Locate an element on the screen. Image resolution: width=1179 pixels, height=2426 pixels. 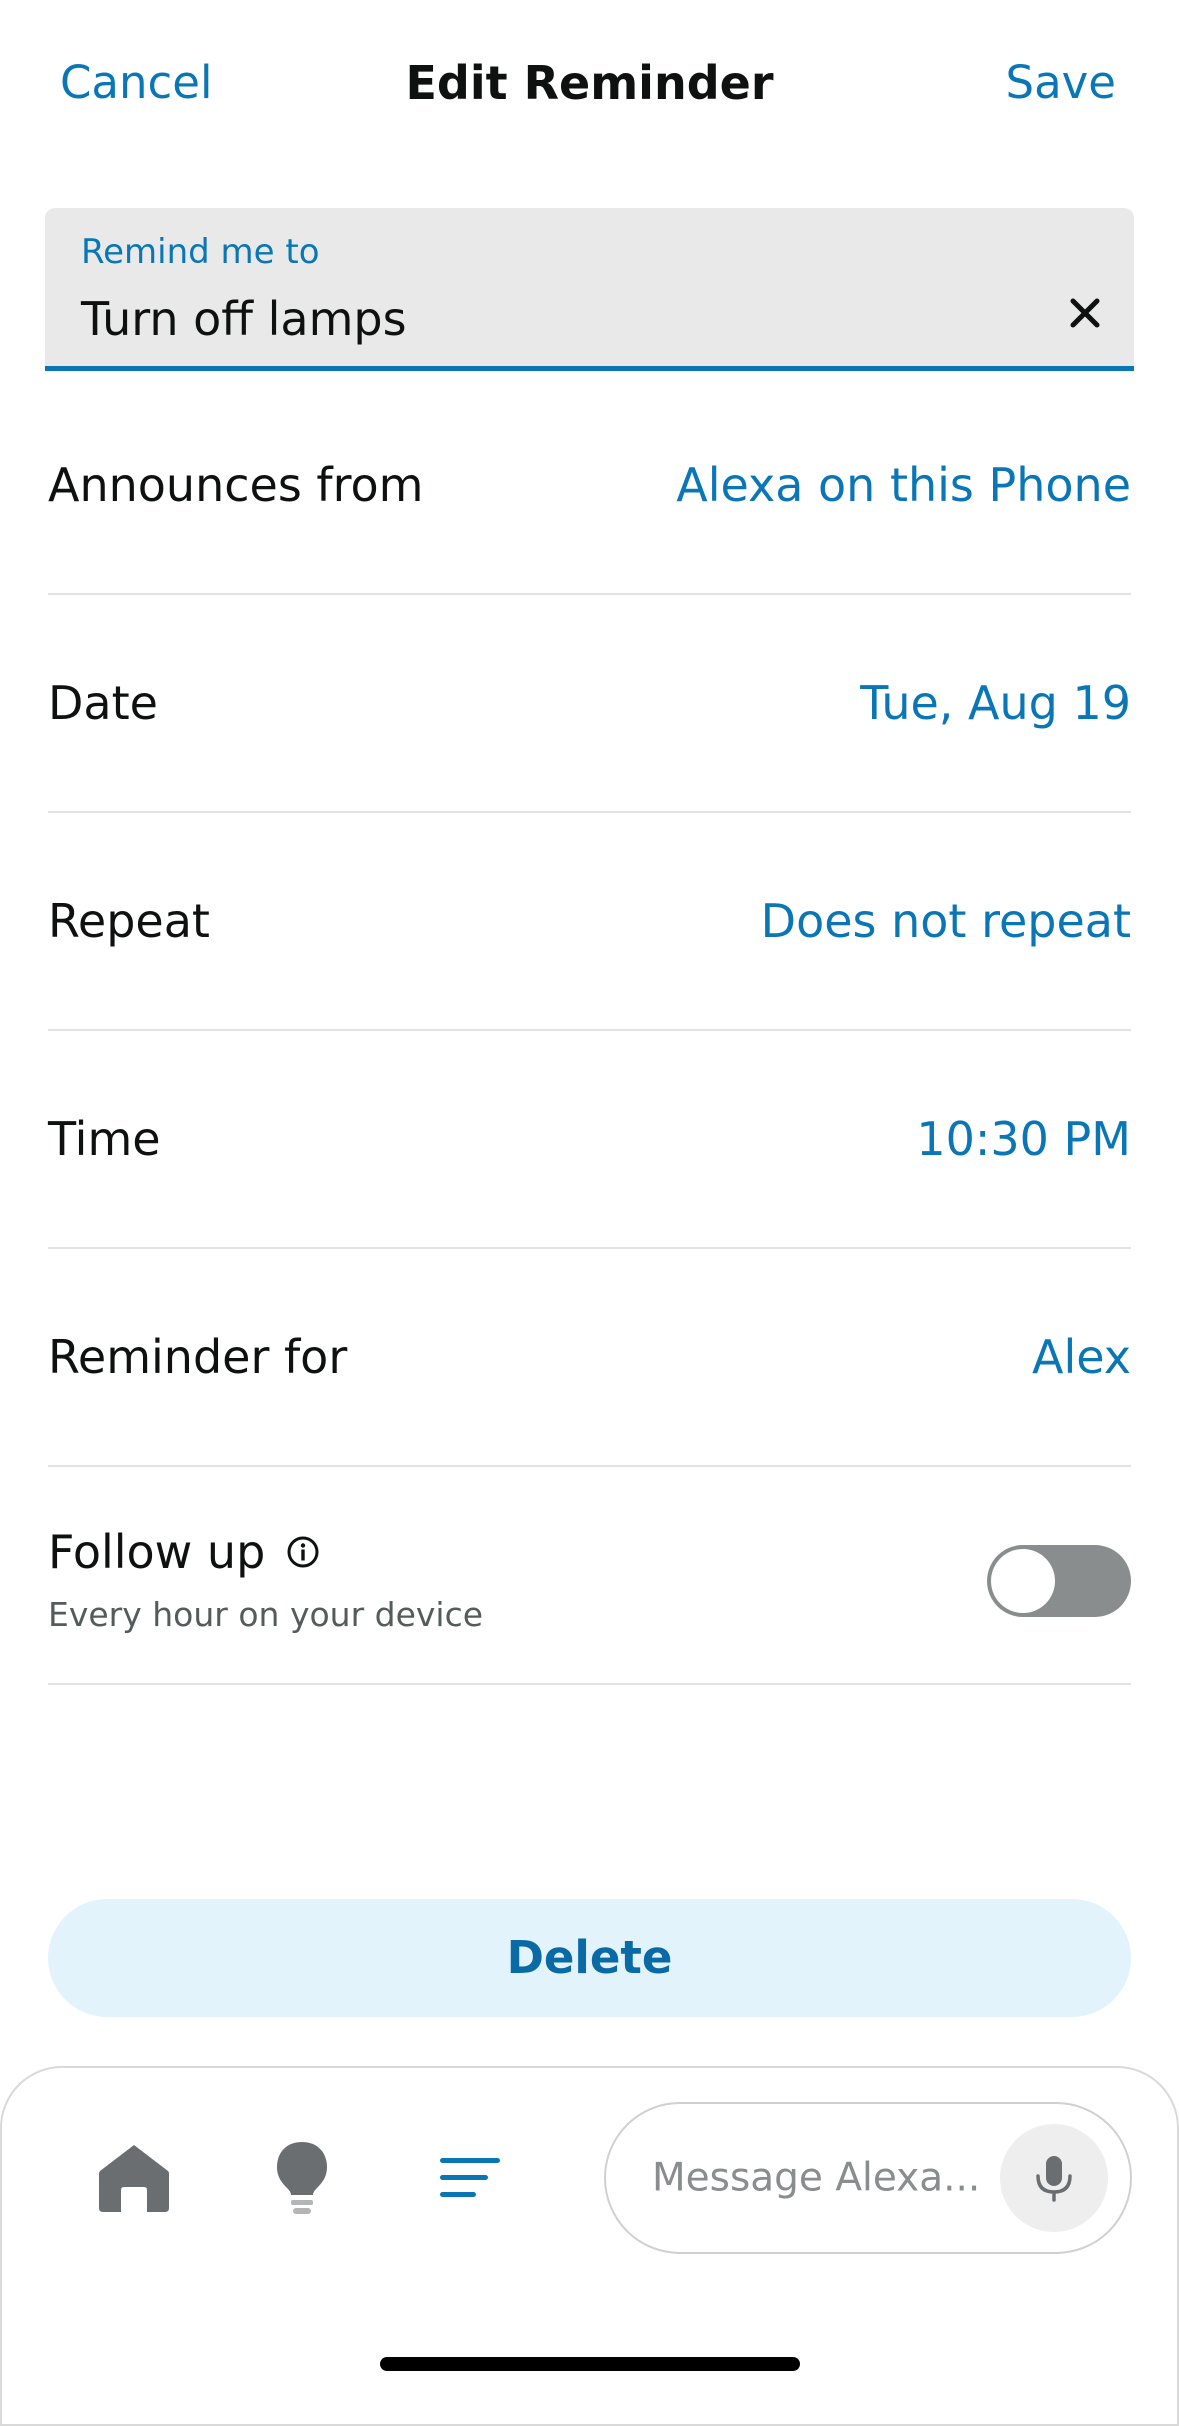
remind-me-value: Turn off lamps is located at coordinates (244, 319).